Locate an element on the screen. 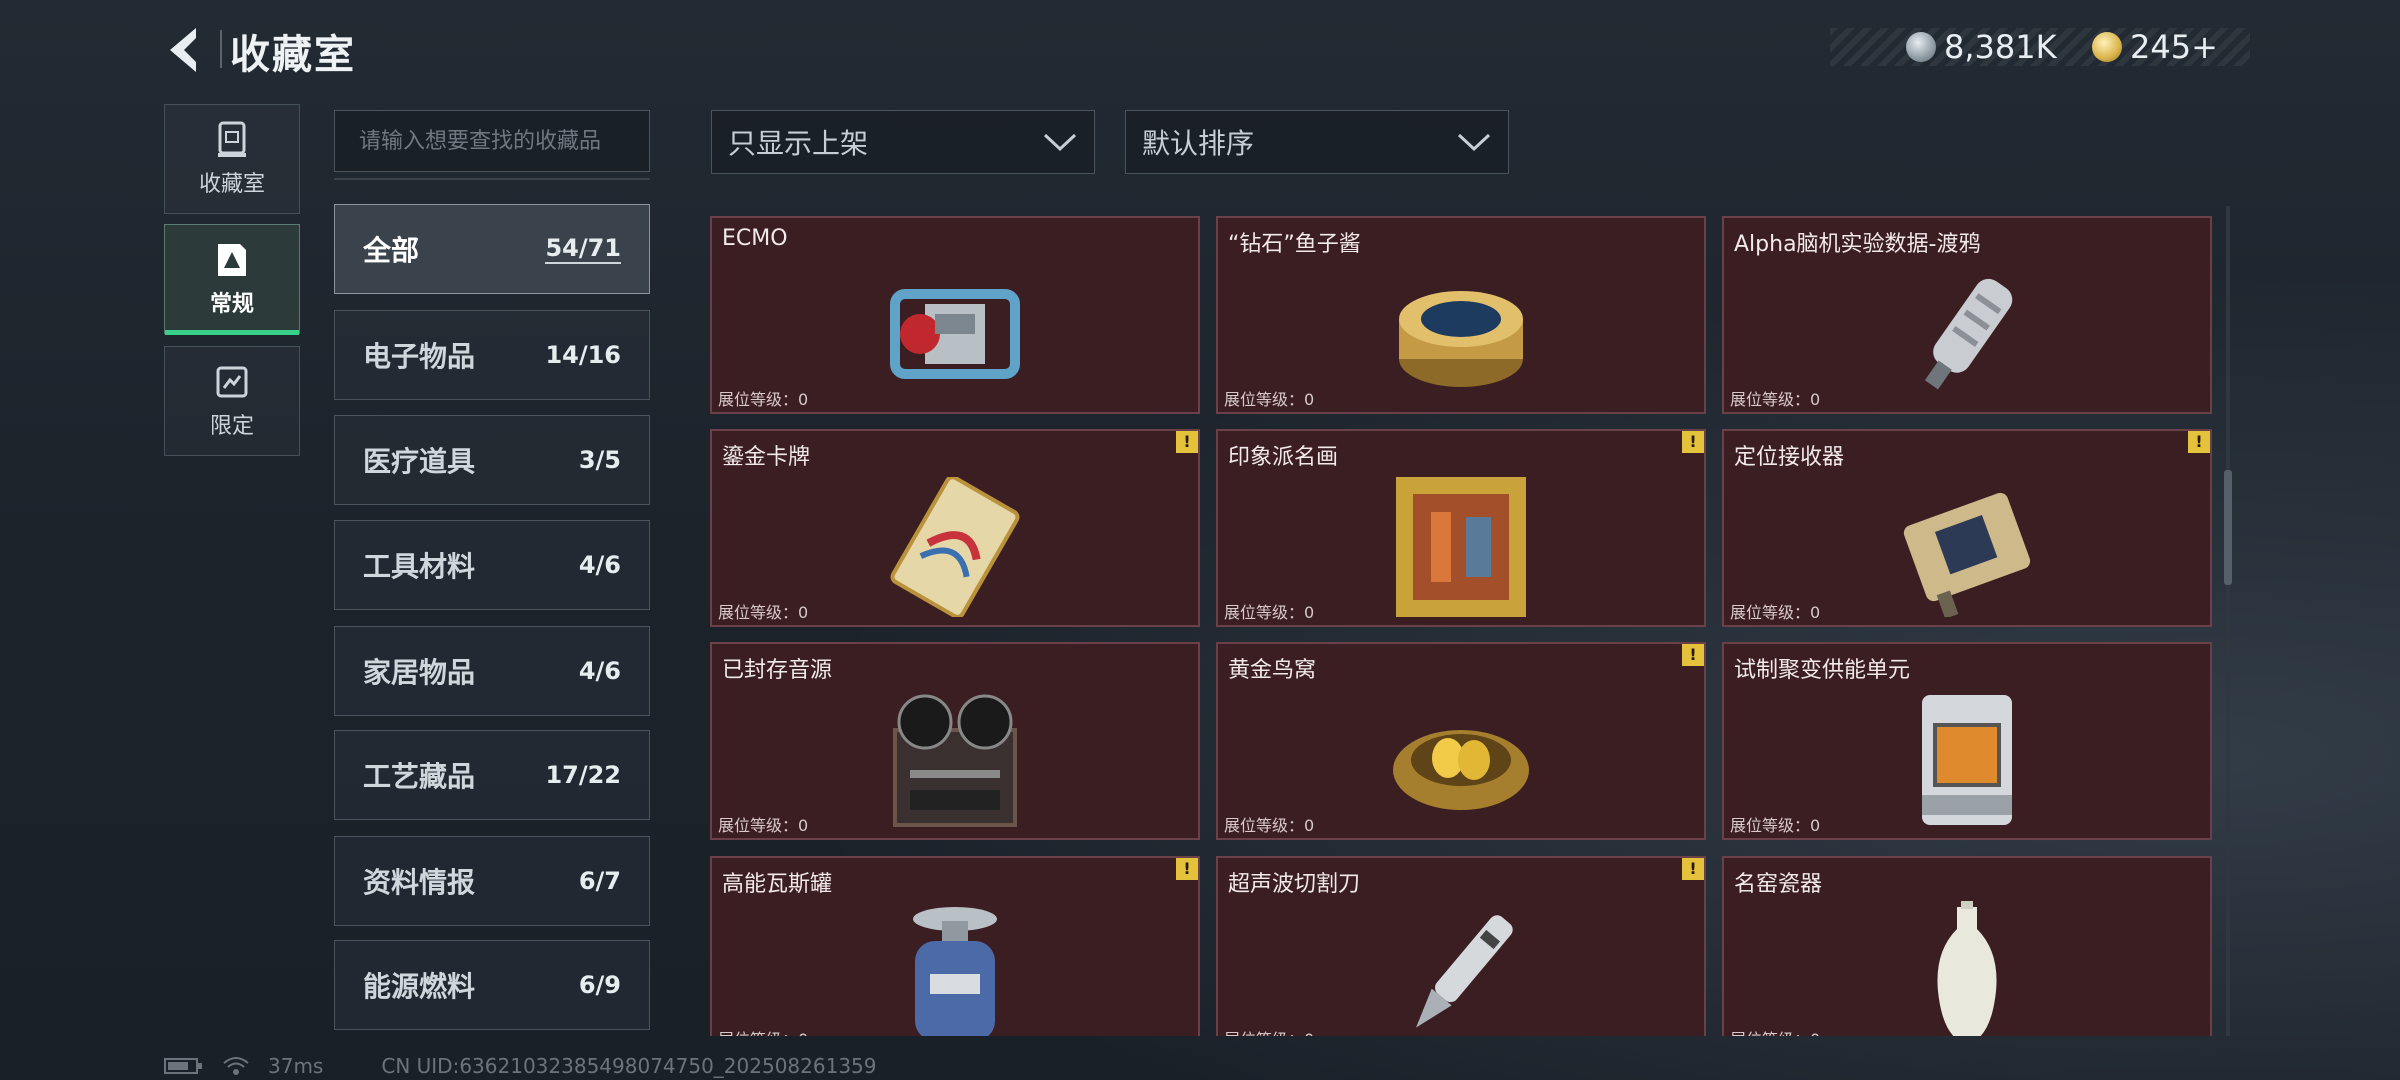 This screenshot has height=1080, width=2400. page-title: 收藏室 is located at coordinates (293, 55).